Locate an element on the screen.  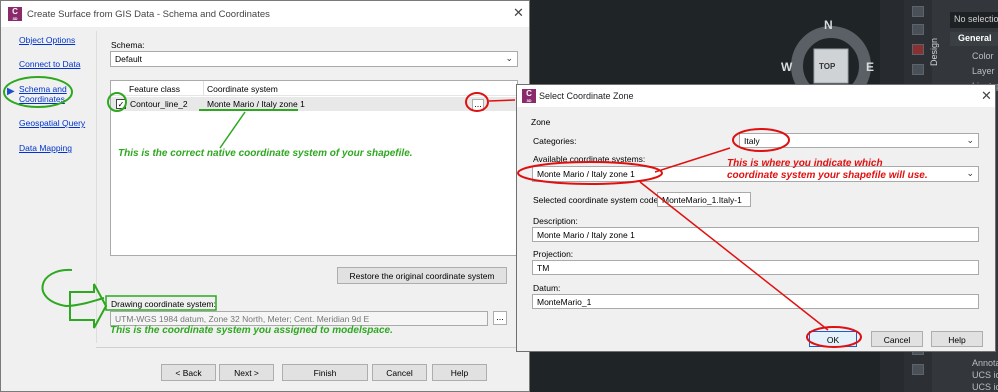
next-button: Next > is located at coordinates (246, 372).